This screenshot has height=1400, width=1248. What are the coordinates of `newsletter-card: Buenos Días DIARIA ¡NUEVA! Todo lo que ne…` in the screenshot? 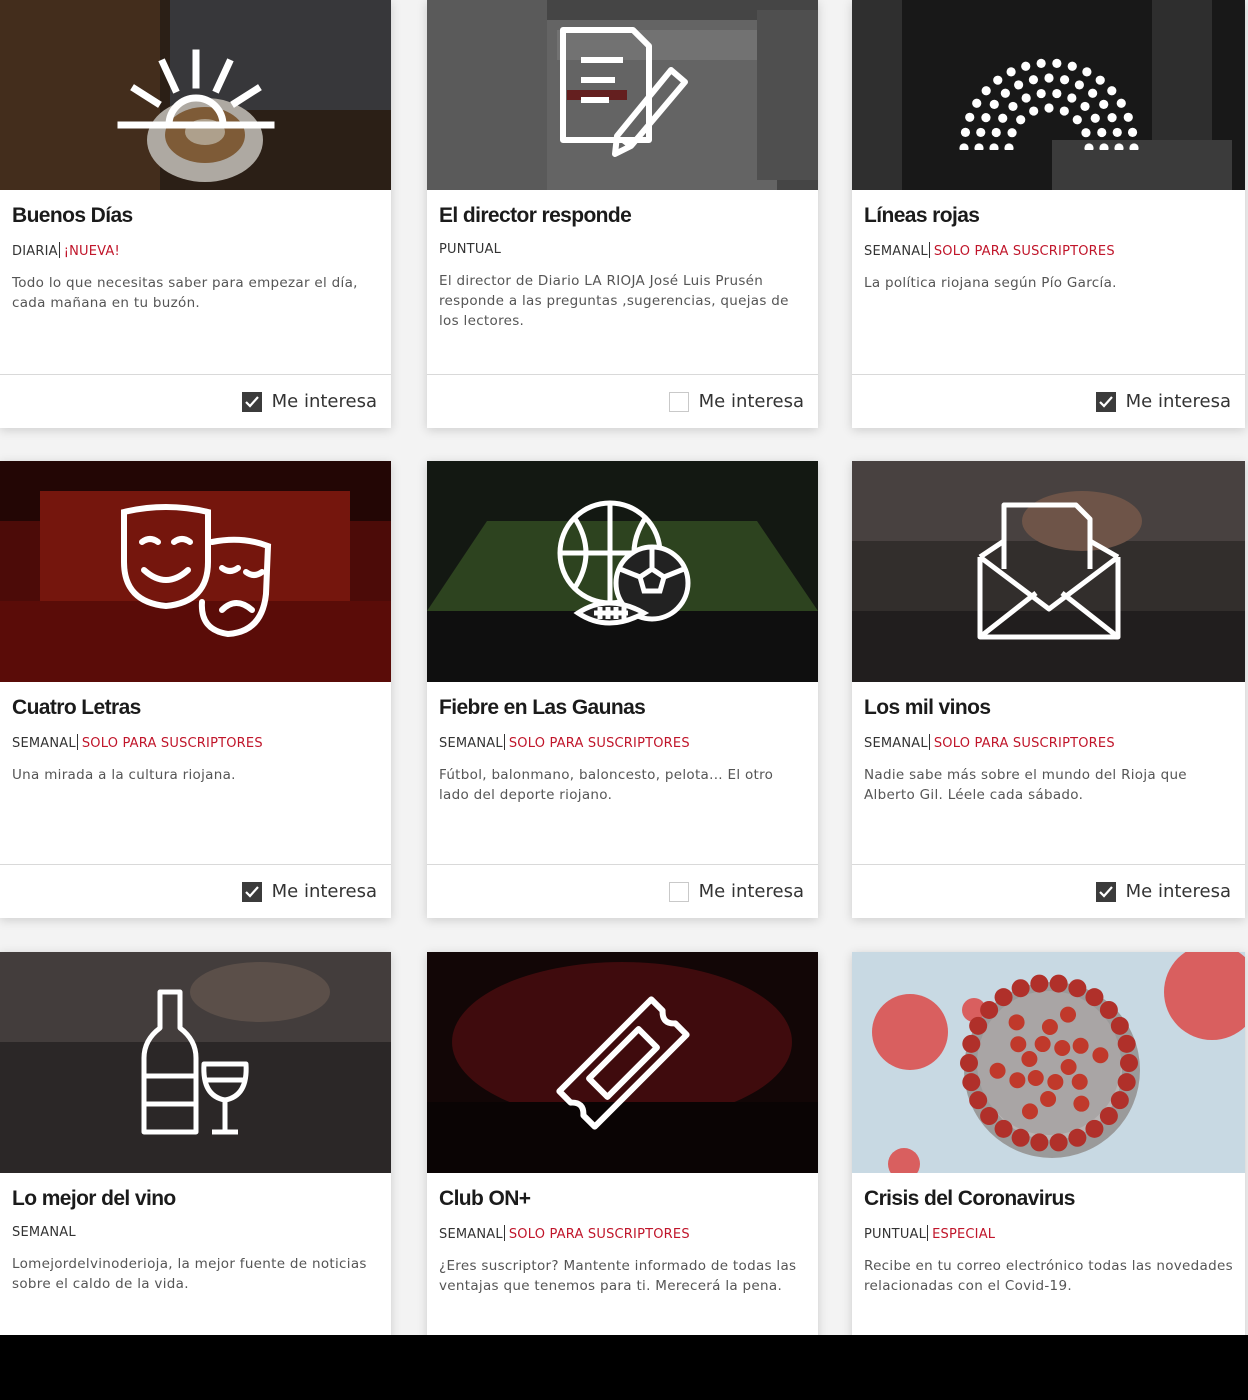 It's located at (195, 214).